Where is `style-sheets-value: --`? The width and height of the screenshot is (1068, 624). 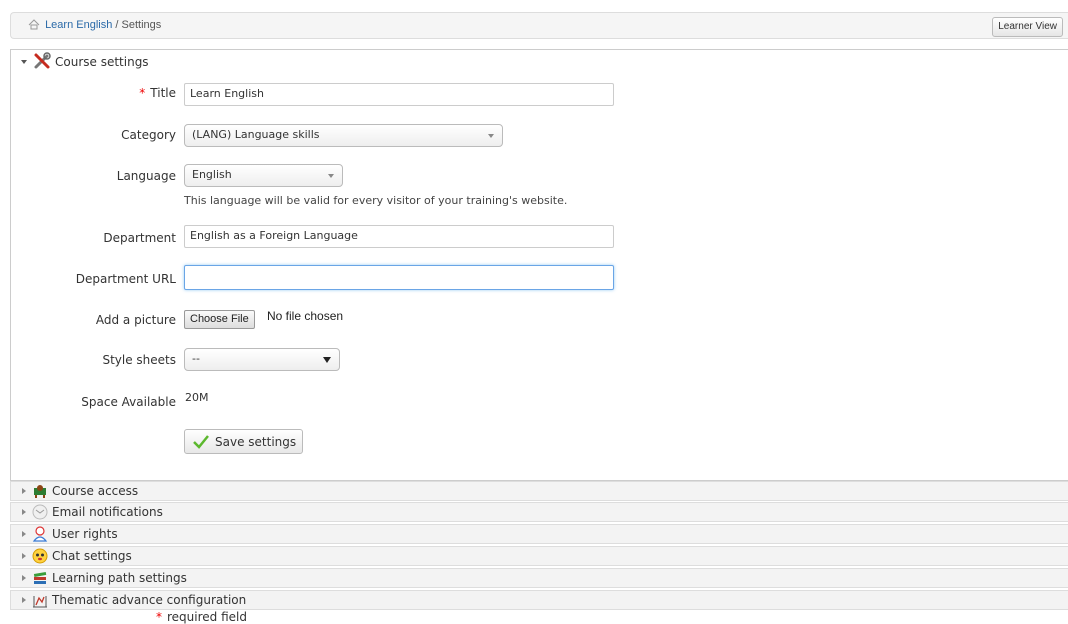
style-sheets-value: -- is located at coordinates (196, 358).